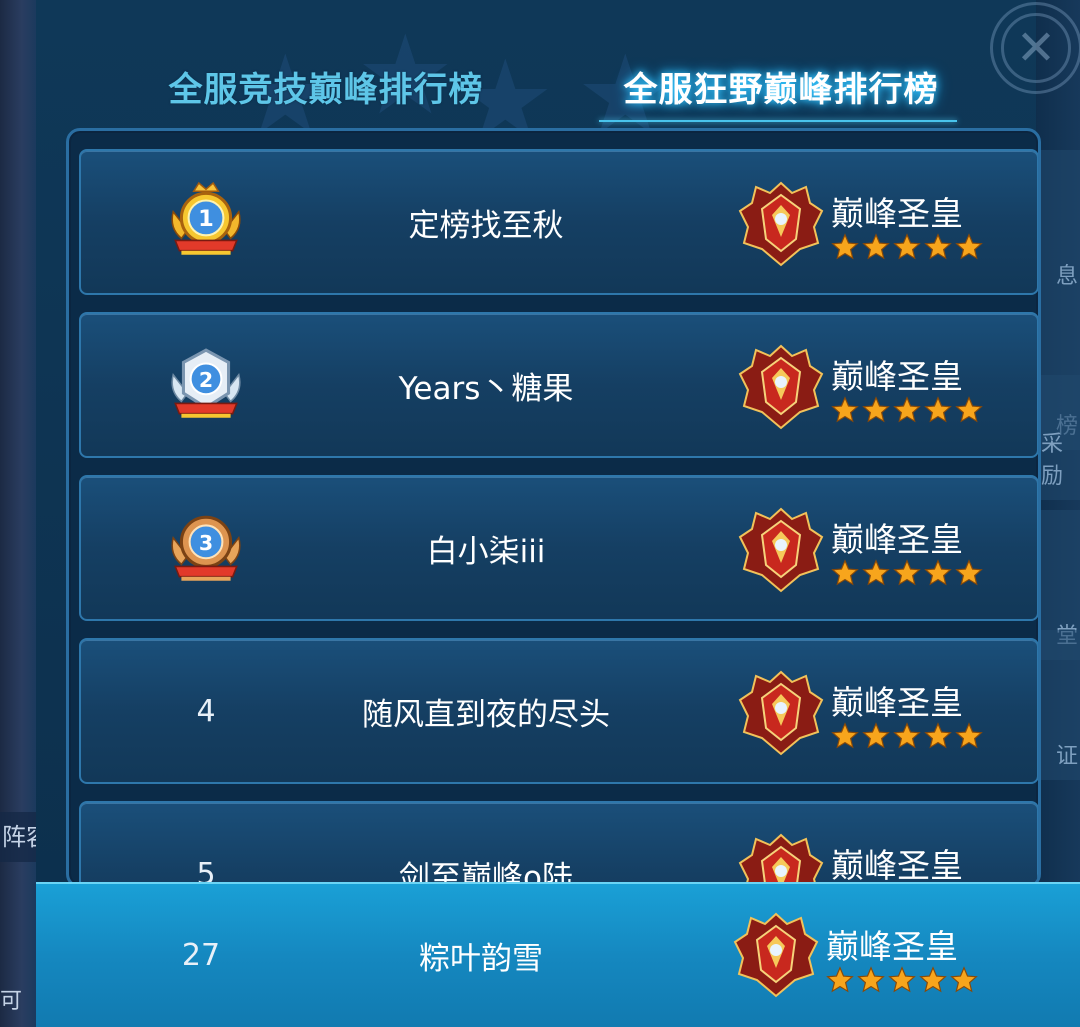 The height and width of the screenshot is (1027, 1080). I want to click on my-tier-name: 巅峰圣皇, so click(892, 946).